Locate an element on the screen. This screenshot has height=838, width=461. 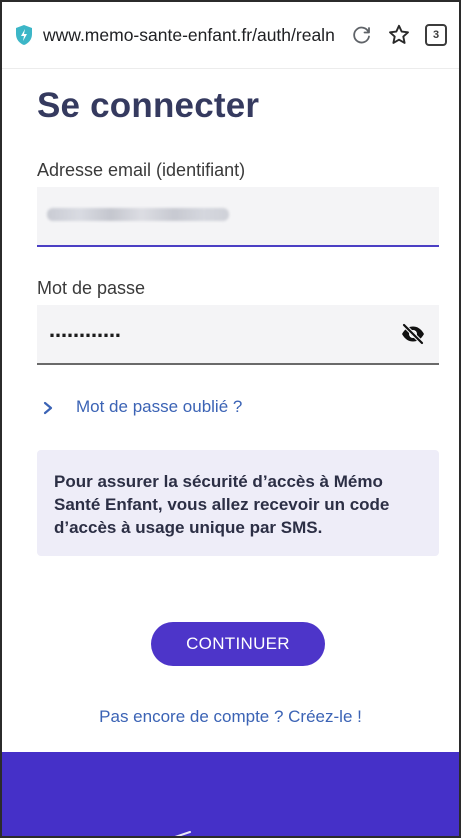
star-outline-icon is located at coordinates (399, 35).